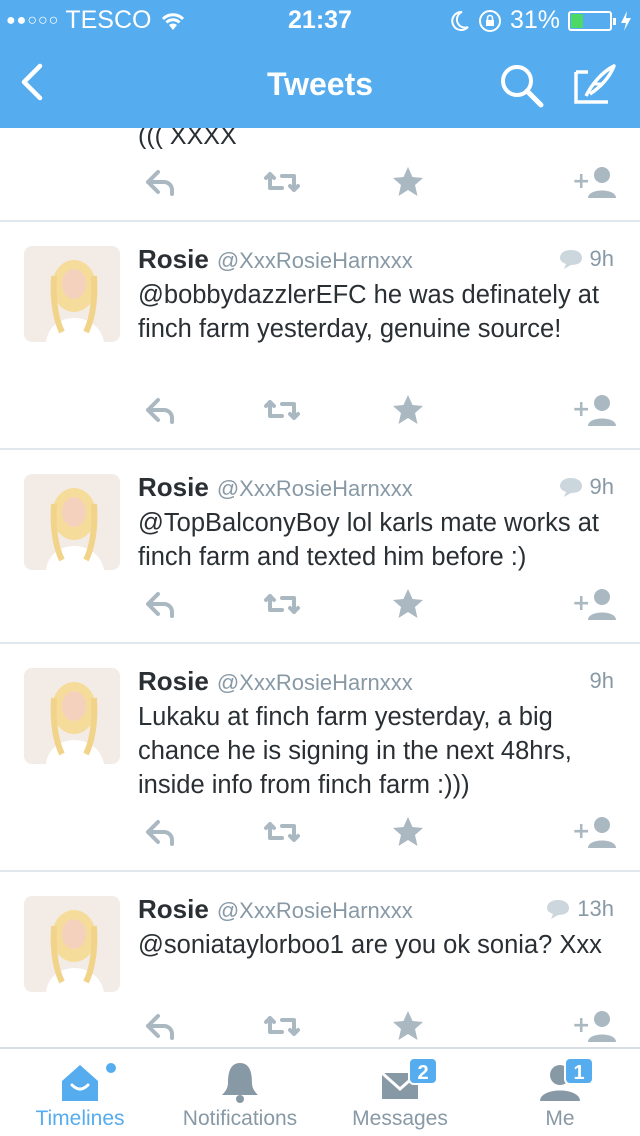 Image resolution: width=640 pixels, height=1136 pixels. I want to click on search-icon, so click(522, 85).